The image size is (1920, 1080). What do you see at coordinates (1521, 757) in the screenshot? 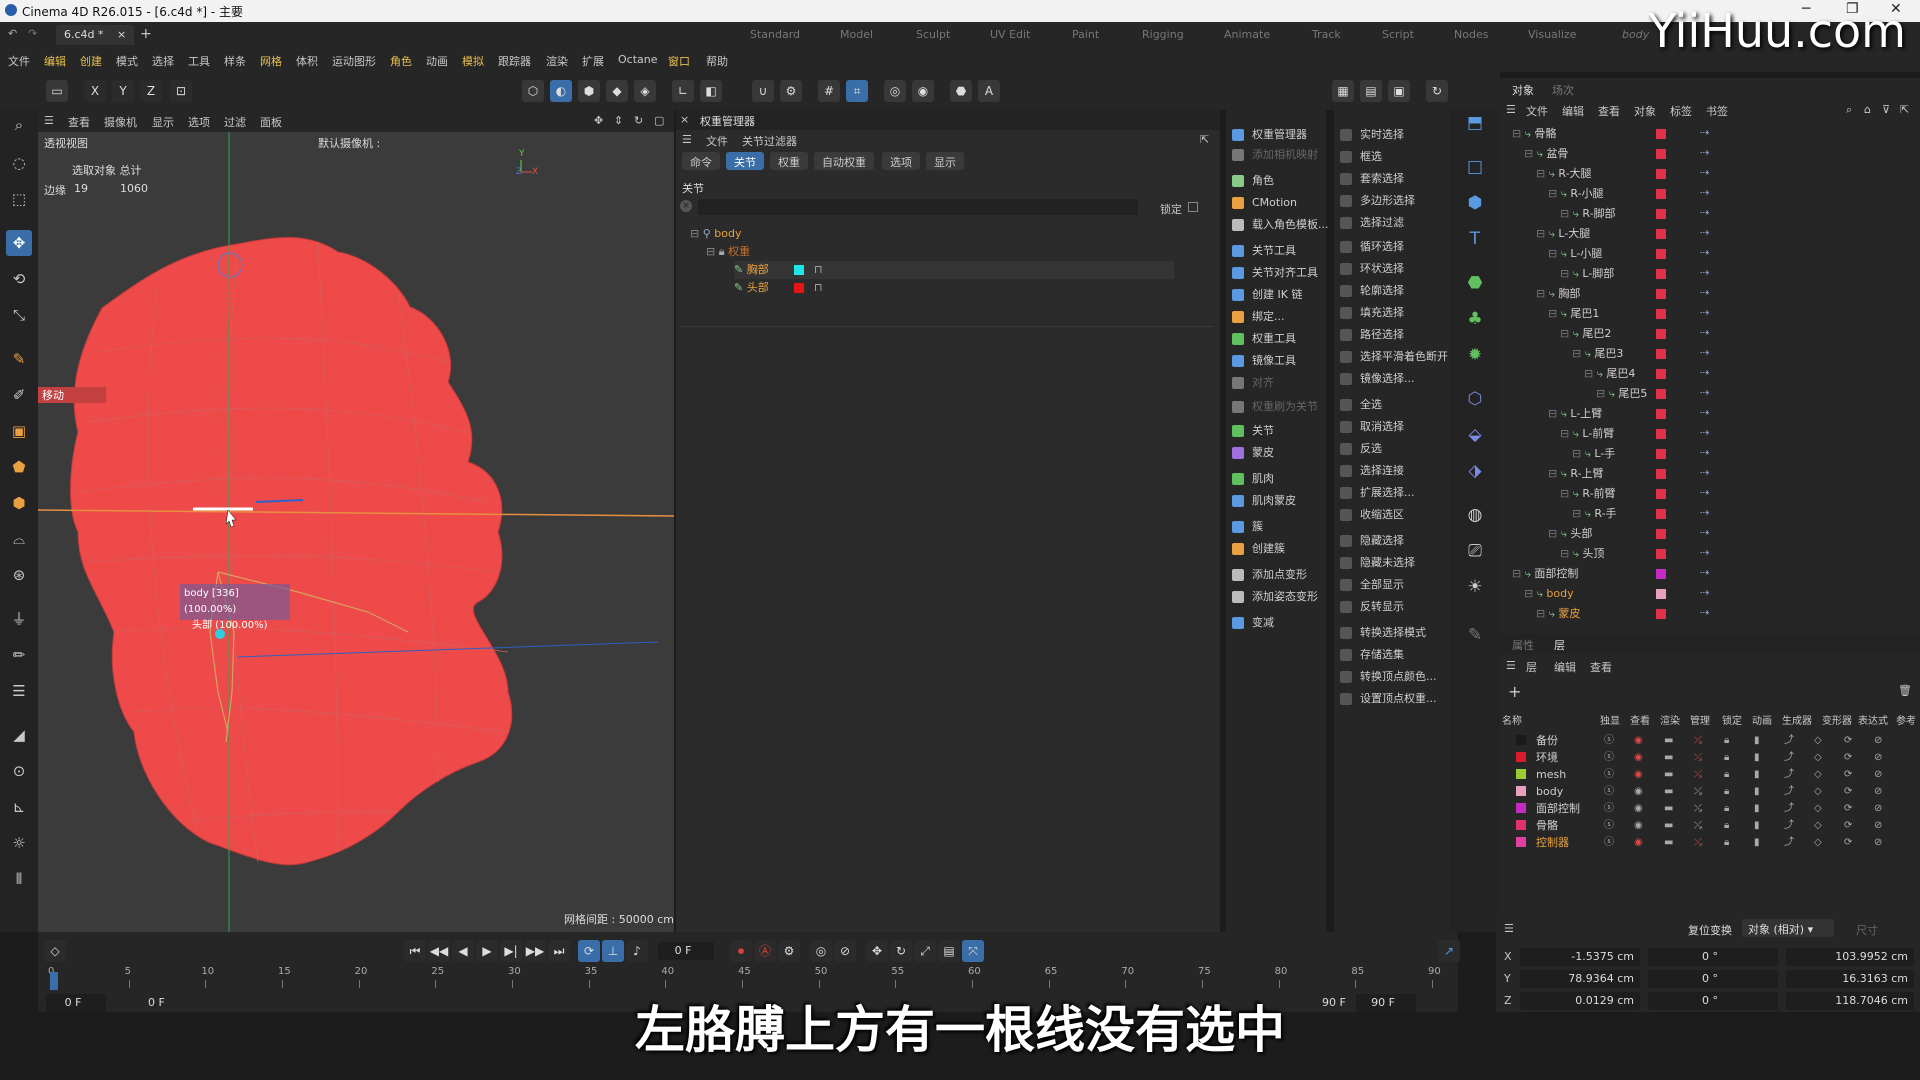
I see `layer-color` at bounding box center [1521, 757].